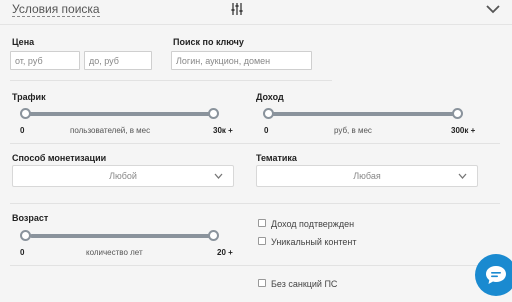 The image size is (512, 302). Describe the element at coordinates (314, 242) in the screenshot. I see `unique-content-label: Уникальный контент` at that location.